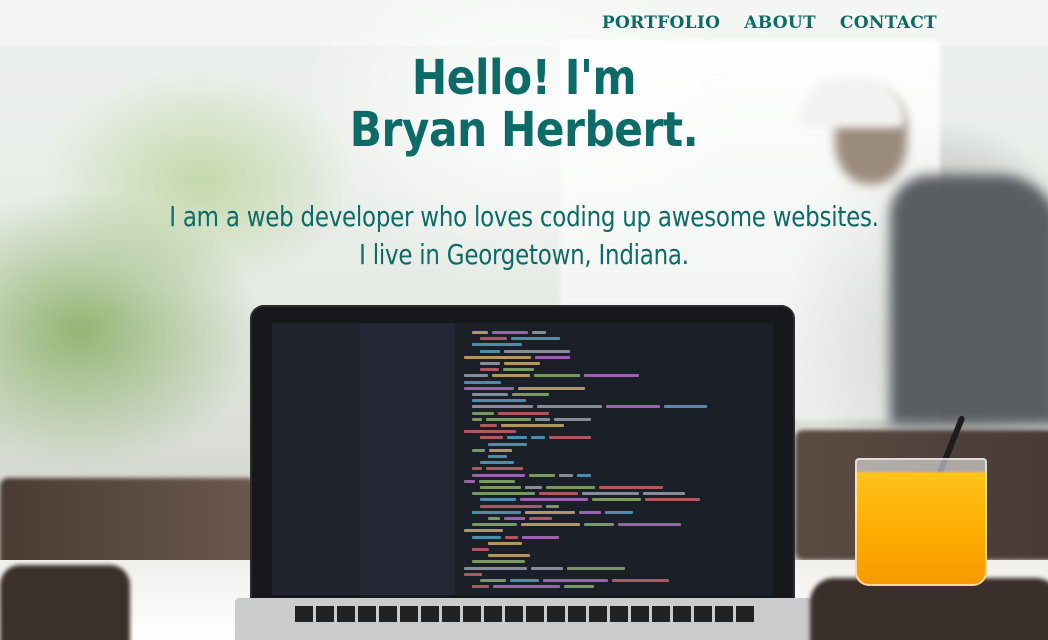 This screenshot has height=640, width=1048. I want to click on chair-left-seat, so click(65, 602).